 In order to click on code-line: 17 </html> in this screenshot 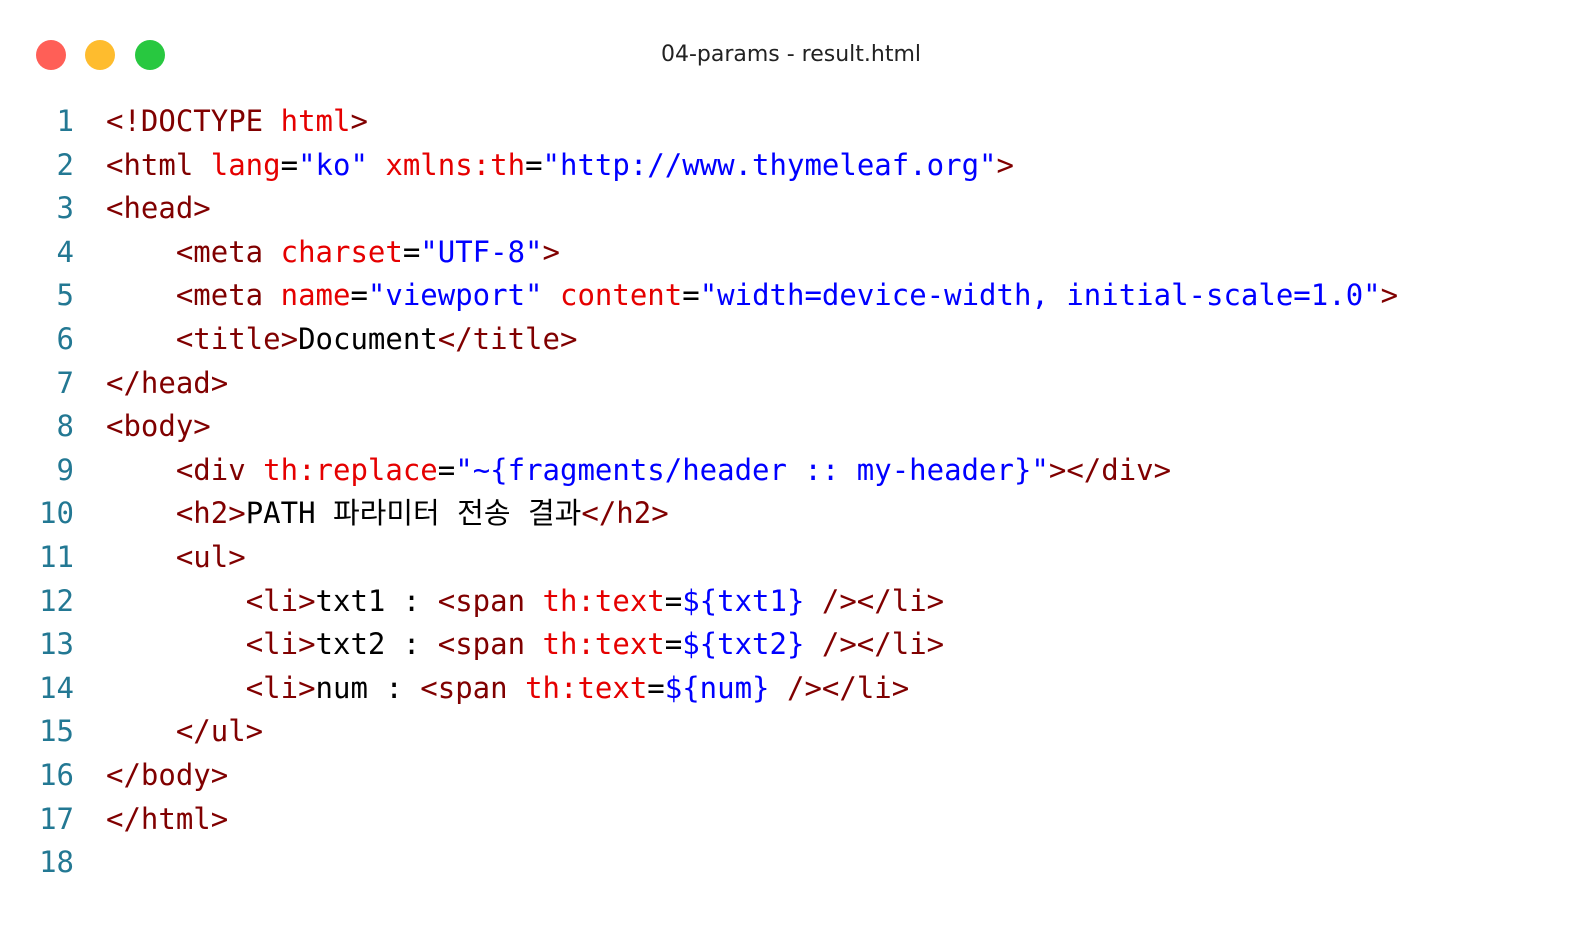, I will do `click(791, 820)`.